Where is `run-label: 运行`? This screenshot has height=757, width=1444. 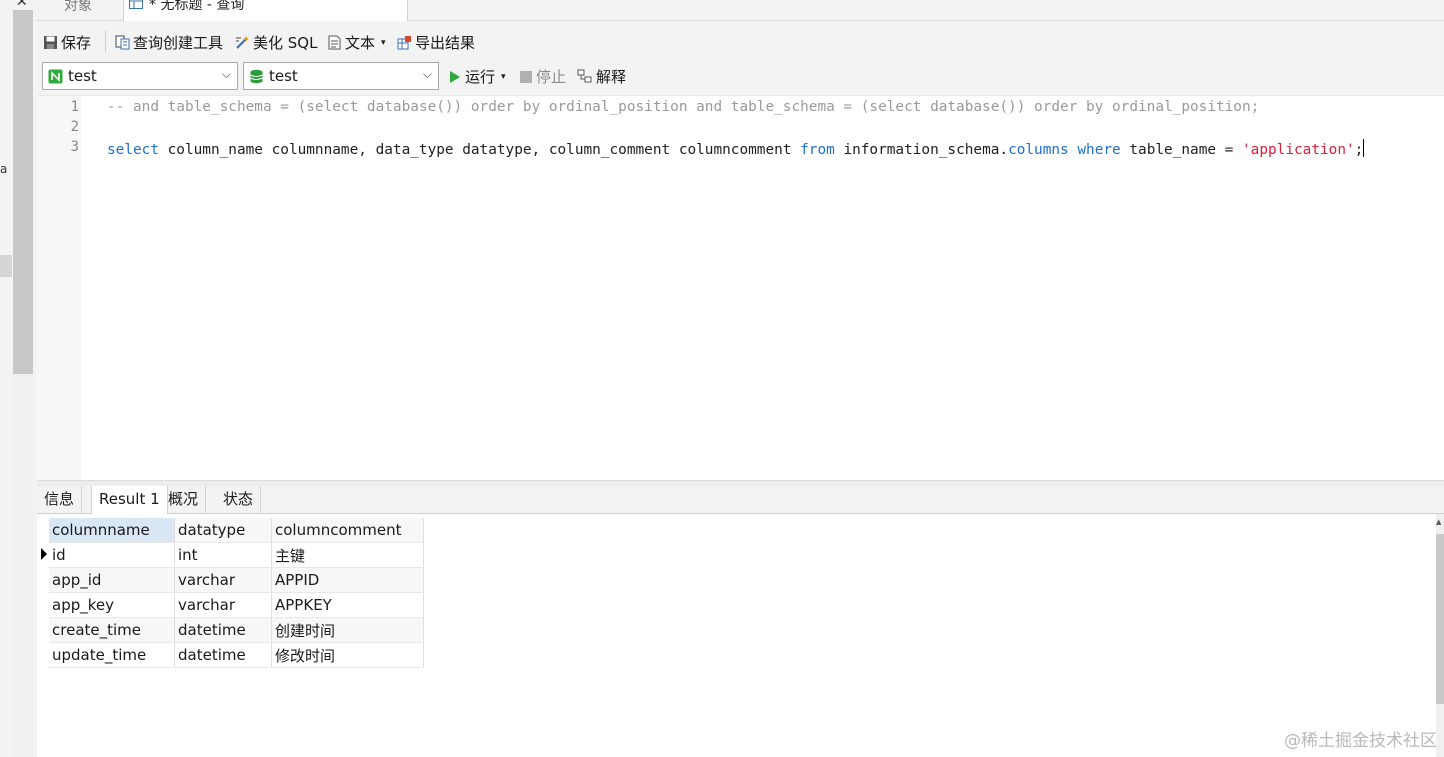
run-label: 运行 is located at coordinates (480, 77).